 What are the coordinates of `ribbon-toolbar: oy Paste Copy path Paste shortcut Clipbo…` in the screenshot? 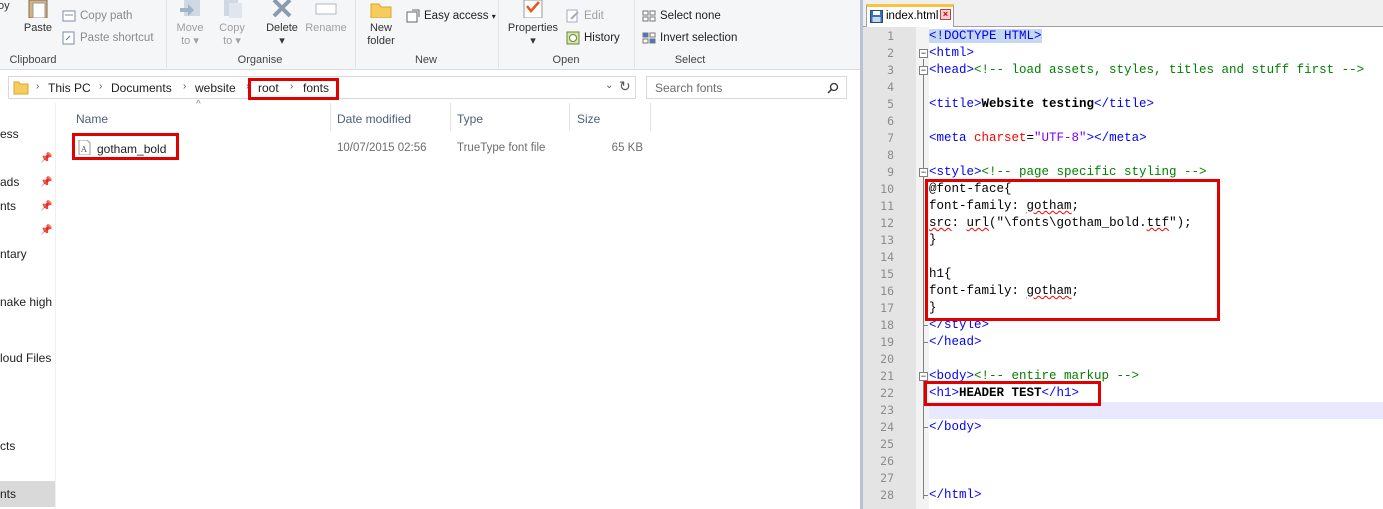 It's located at (430, 35).